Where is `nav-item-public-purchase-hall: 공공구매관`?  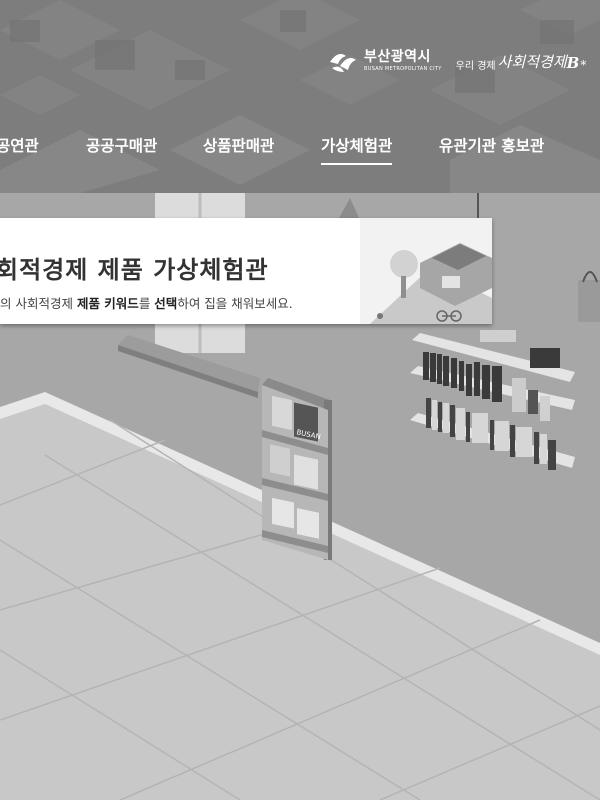
nav-item-public-purchase-hall: 공공구매관 is located at coordinates (121, 145).